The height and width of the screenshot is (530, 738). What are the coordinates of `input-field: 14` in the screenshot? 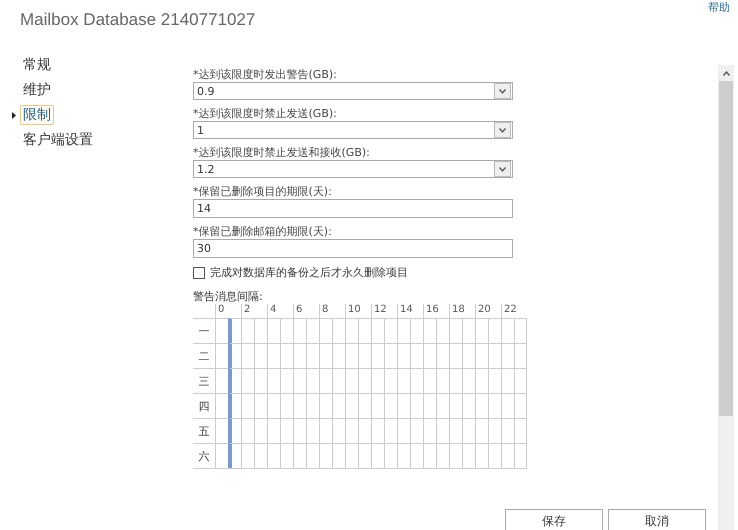 It's located at (353, 208).